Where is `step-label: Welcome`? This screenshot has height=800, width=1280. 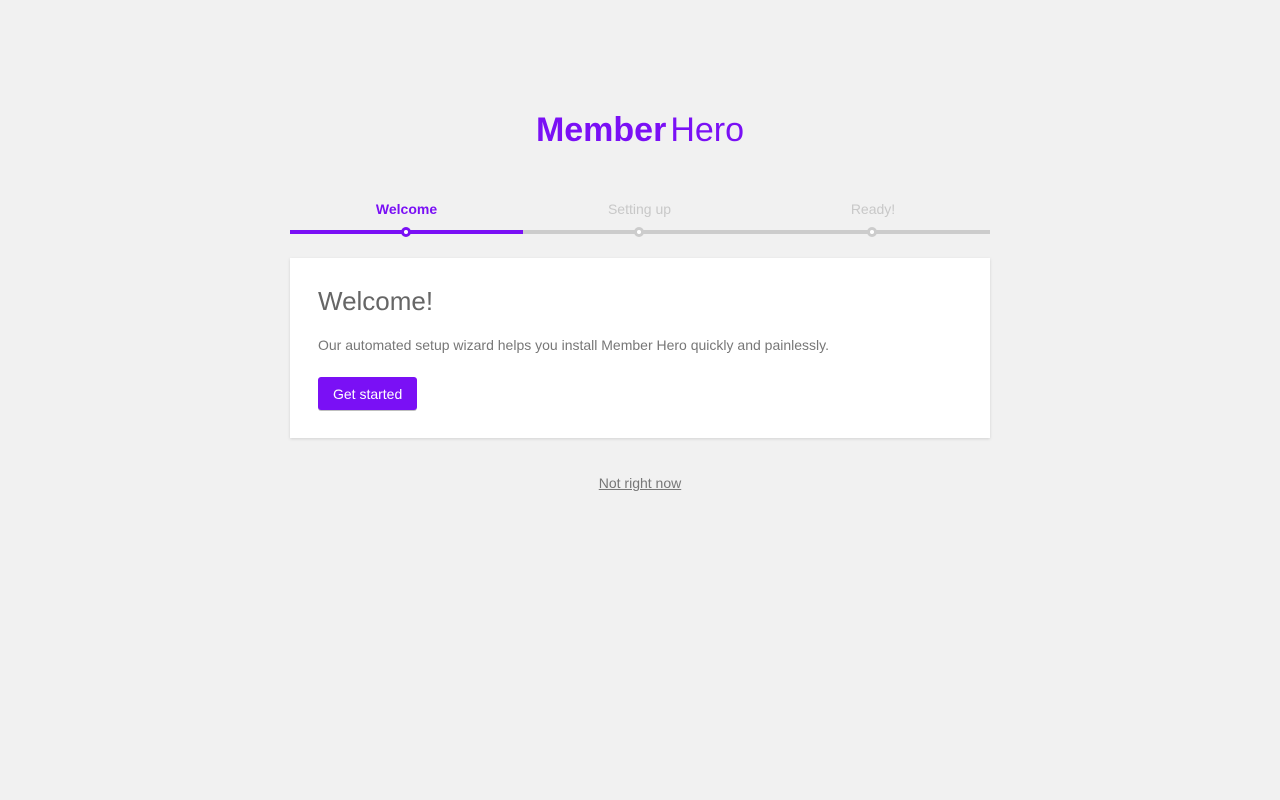
step-label: Welcome is located at coordinates (406, 209).